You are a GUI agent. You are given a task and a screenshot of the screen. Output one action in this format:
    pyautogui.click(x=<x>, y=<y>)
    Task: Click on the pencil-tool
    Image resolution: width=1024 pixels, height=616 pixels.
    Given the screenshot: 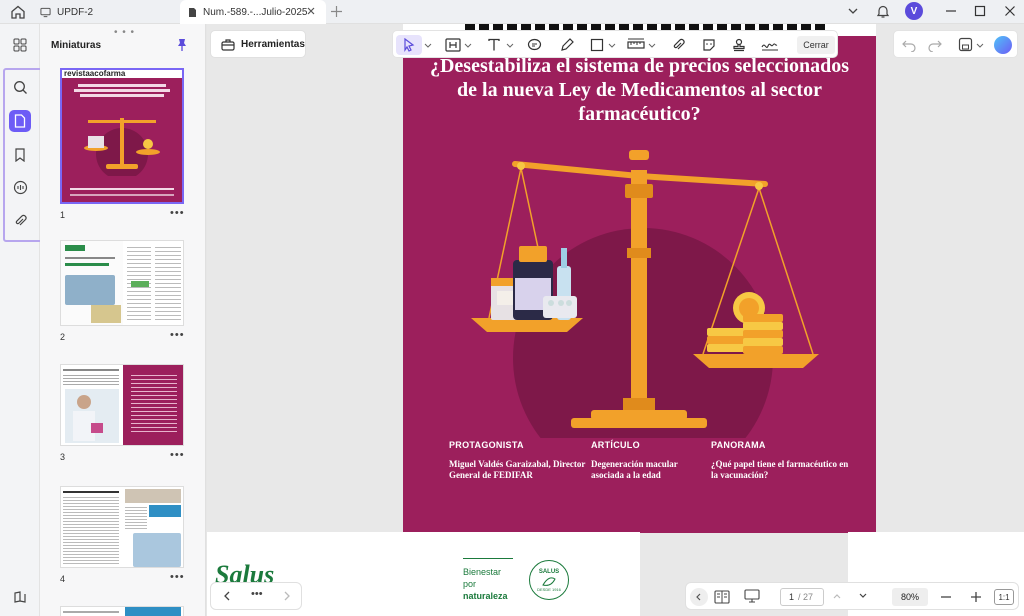 What is the action you would take?
    pyautogui.click(x=567, y=45)
    